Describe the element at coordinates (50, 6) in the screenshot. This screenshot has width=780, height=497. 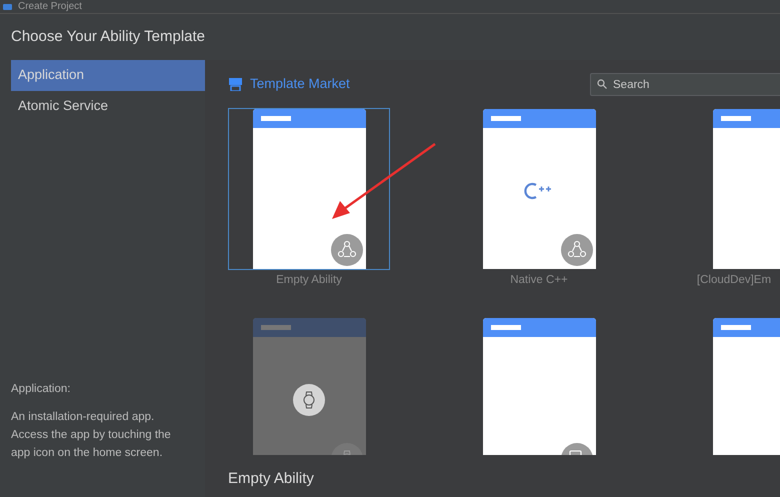
I see `window-title: Create Project` at that location.